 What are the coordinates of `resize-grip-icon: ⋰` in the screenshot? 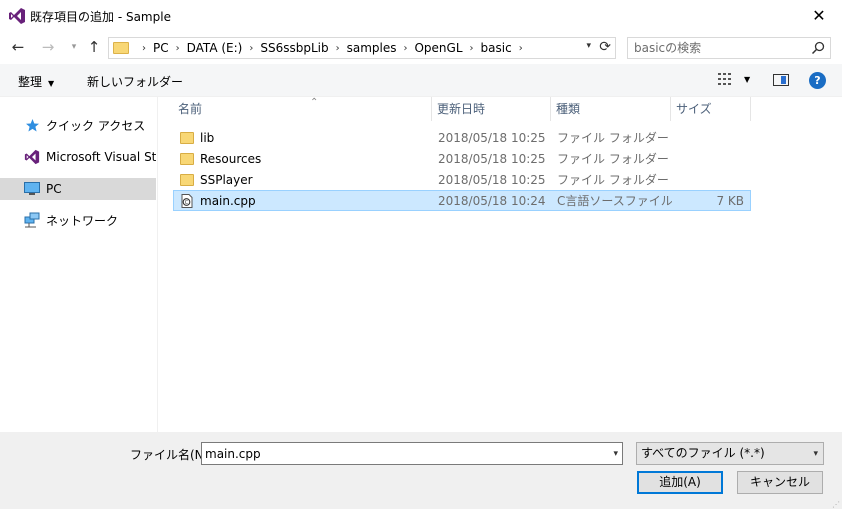 It's located at (836, 505).